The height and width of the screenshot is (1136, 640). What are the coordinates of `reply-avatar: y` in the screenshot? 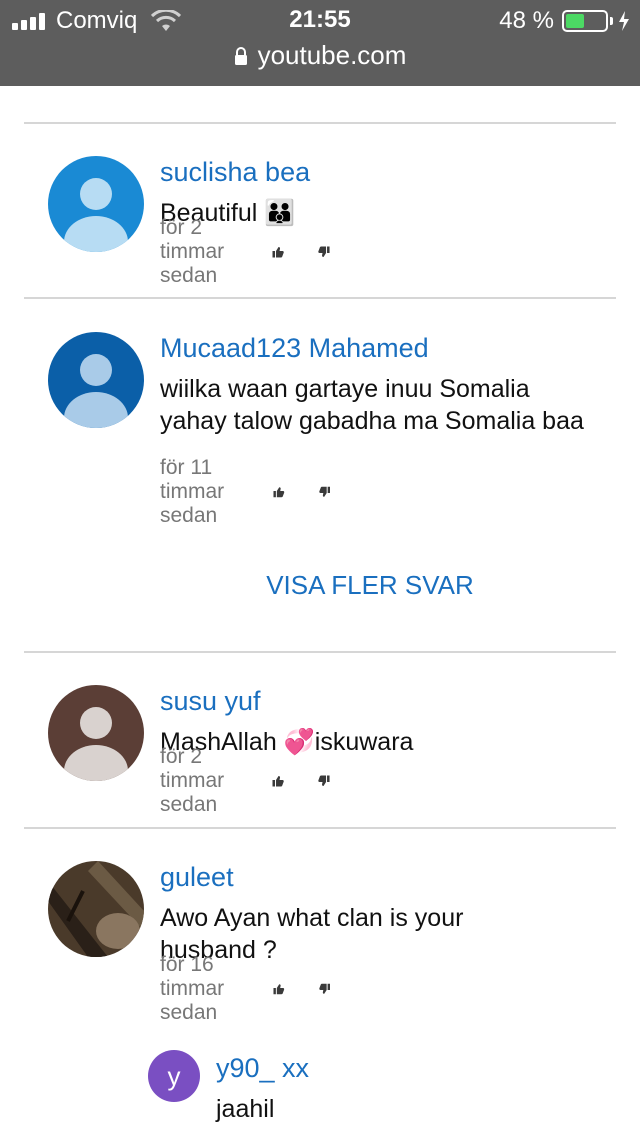 It's located at (174, 1076).